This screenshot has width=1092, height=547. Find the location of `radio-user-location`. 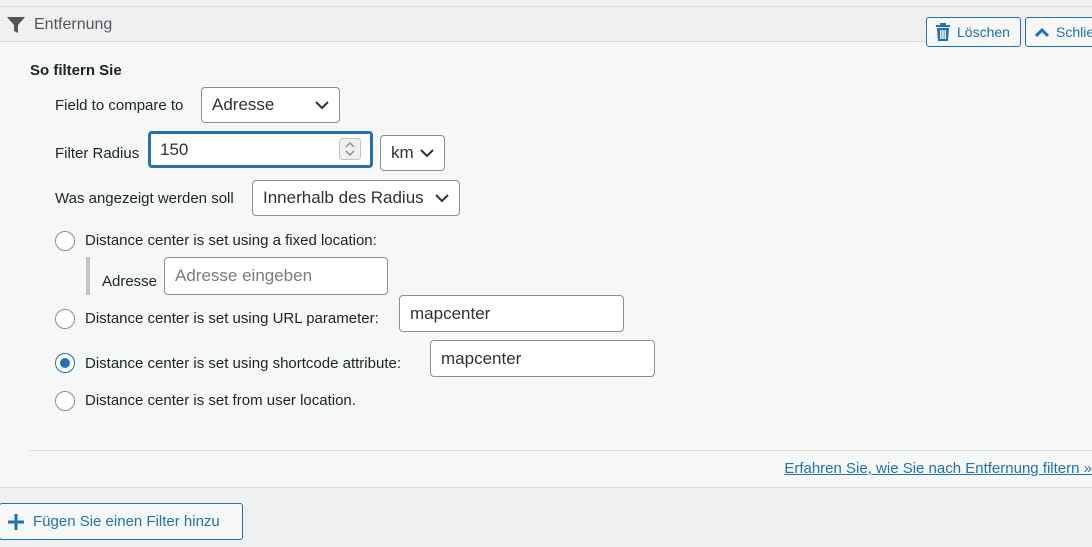

radio-user-location is located at coordinates (65, 401).